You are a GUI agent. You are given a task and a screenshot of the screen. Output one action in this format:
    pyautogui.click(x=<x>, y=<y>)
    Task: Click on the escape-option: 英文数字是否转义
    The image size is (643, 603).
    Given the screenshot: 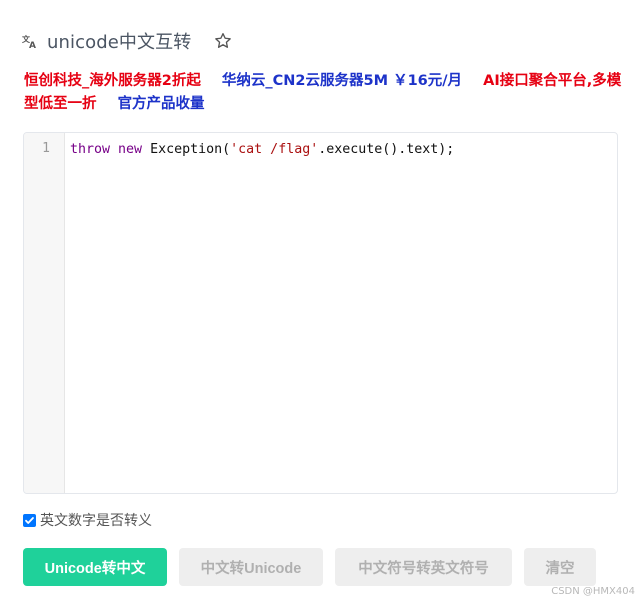 What is the action you would take?
    pyautogui.click(x=87, y=520)
    